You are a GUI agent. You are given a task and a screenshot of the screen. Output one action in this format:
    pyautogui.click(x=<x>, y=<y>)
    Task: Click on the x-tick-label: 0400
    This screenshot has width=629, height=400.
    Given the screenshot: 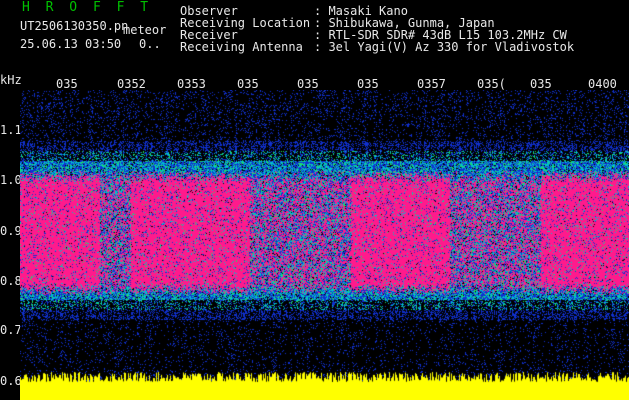 What is the action you would take?
    pyautogui.click(x=602, y=84)
    